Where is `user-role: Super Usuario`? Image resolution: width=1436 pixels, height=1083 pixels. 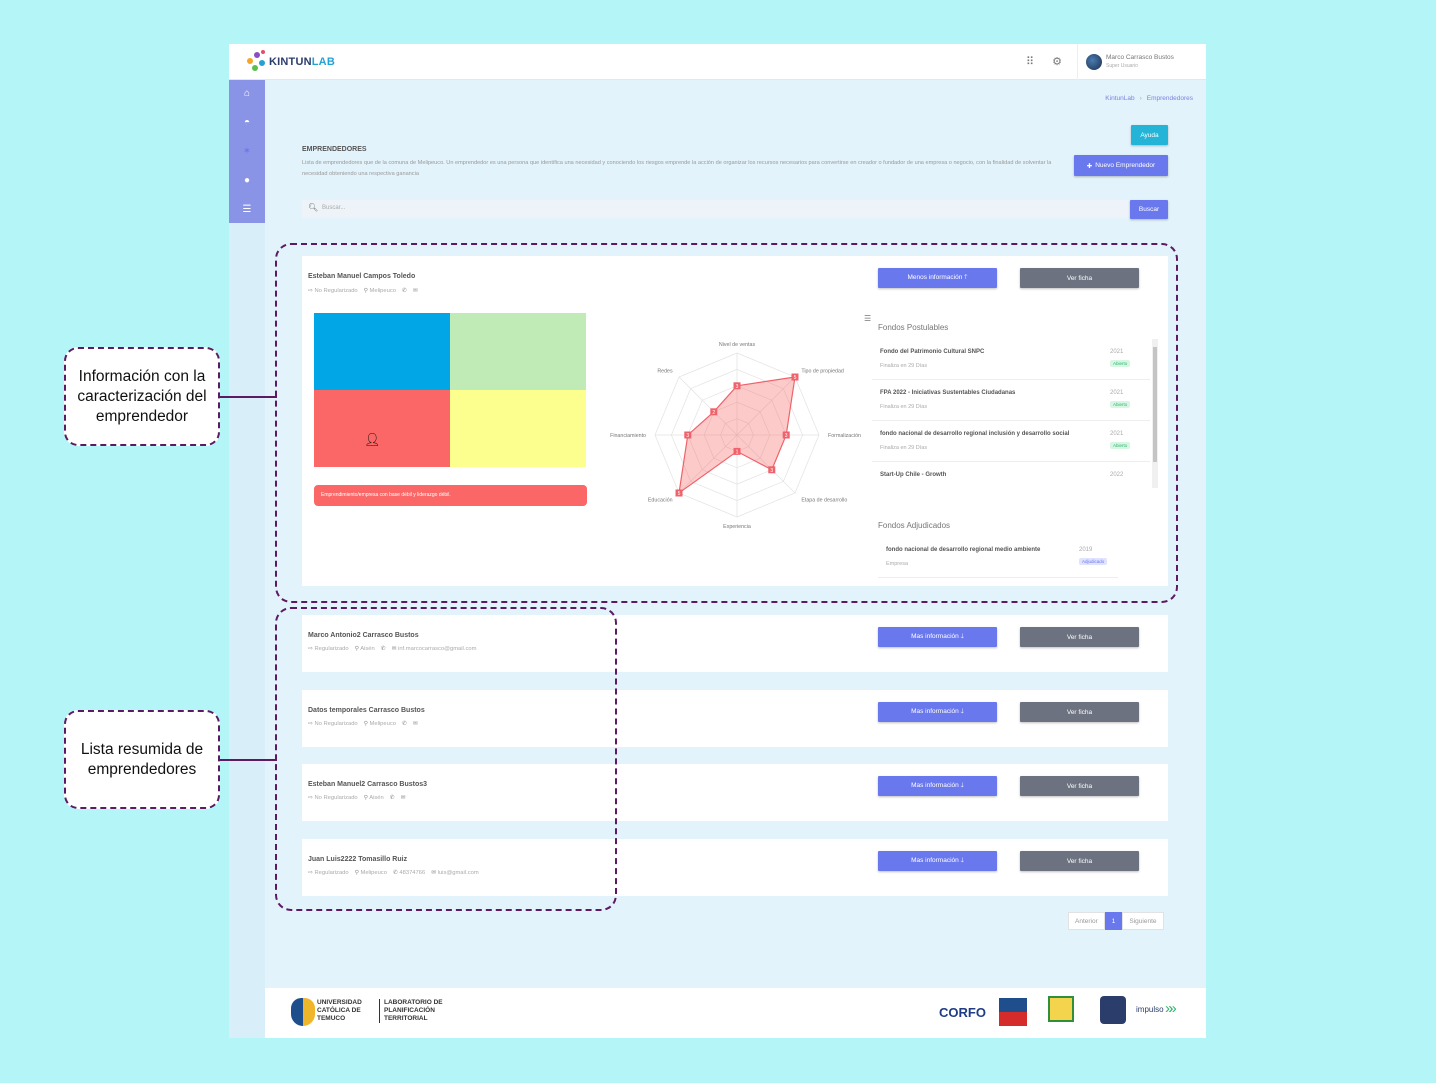
user-role: Super Usuario is located at coordinates (1122, 66).